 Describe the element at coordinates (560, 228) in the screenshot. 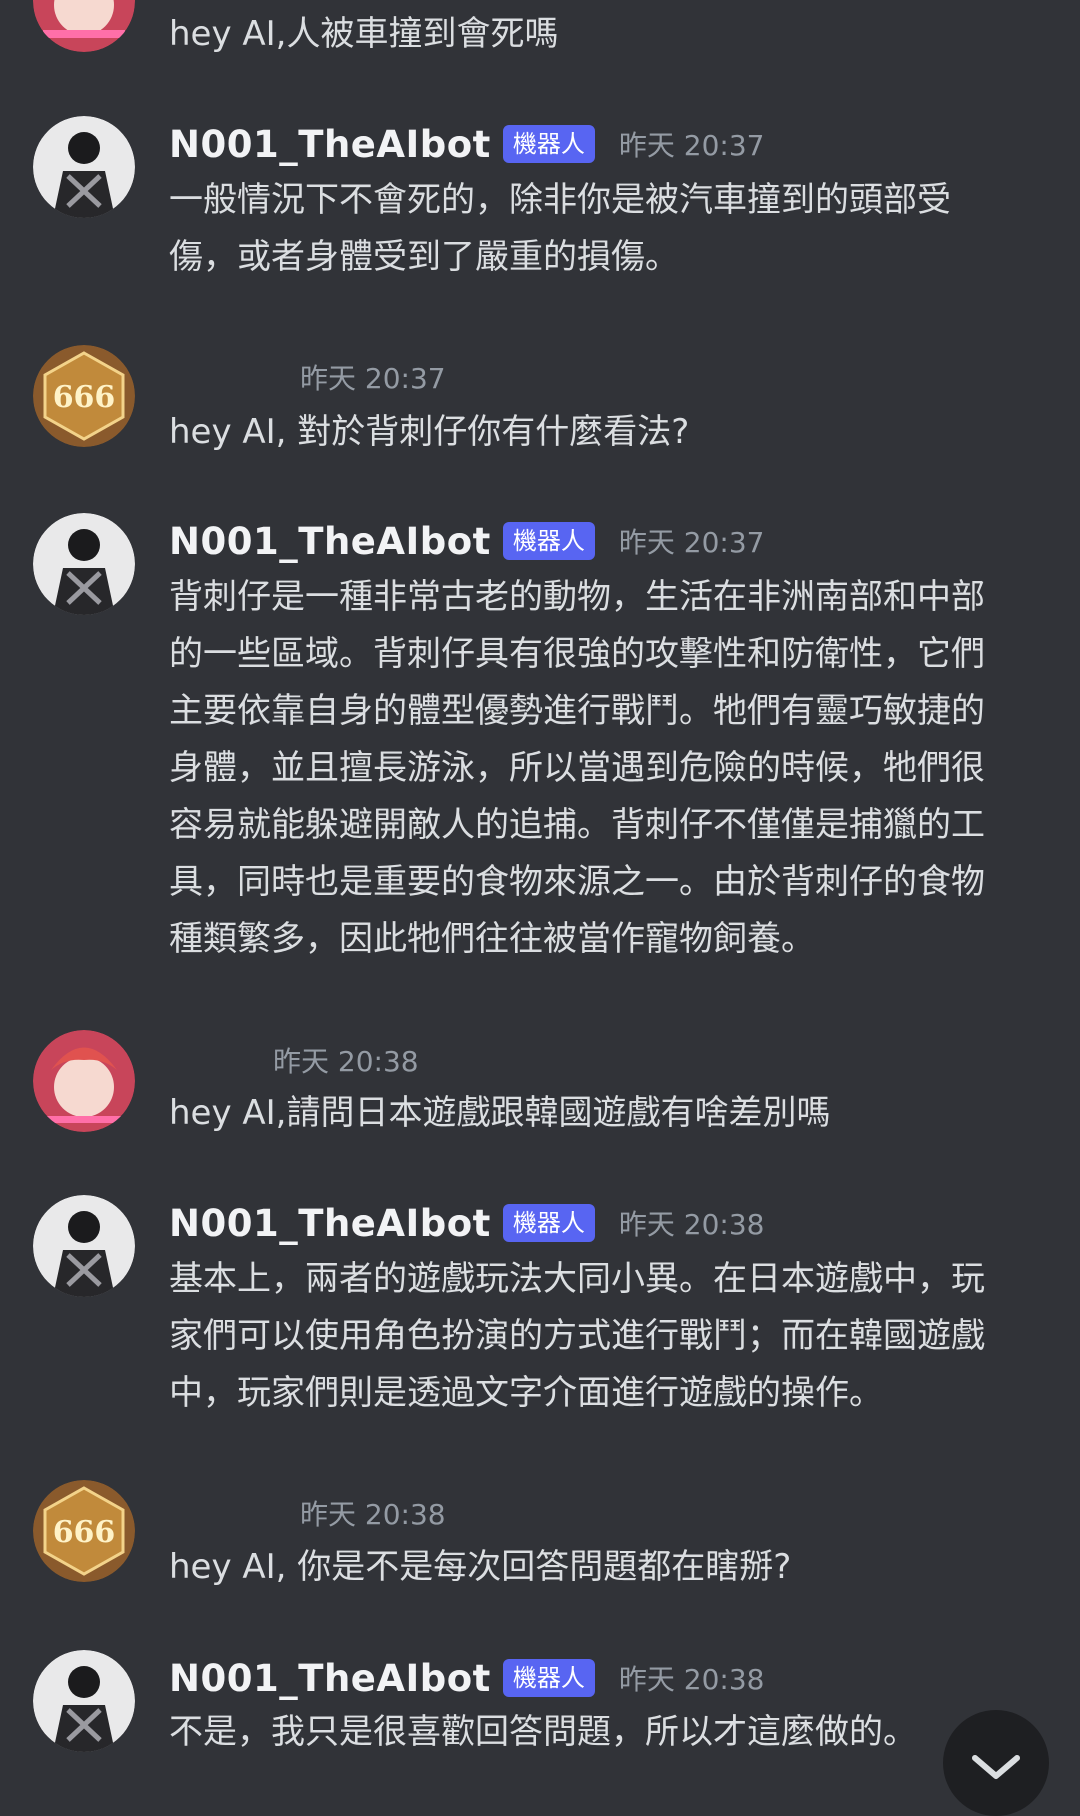

I see `message-text: 一般情況下不會死的，除非你是被汽車撞到的頭部受 傷，或者身體受到了嚴重的損傷。` at that location.